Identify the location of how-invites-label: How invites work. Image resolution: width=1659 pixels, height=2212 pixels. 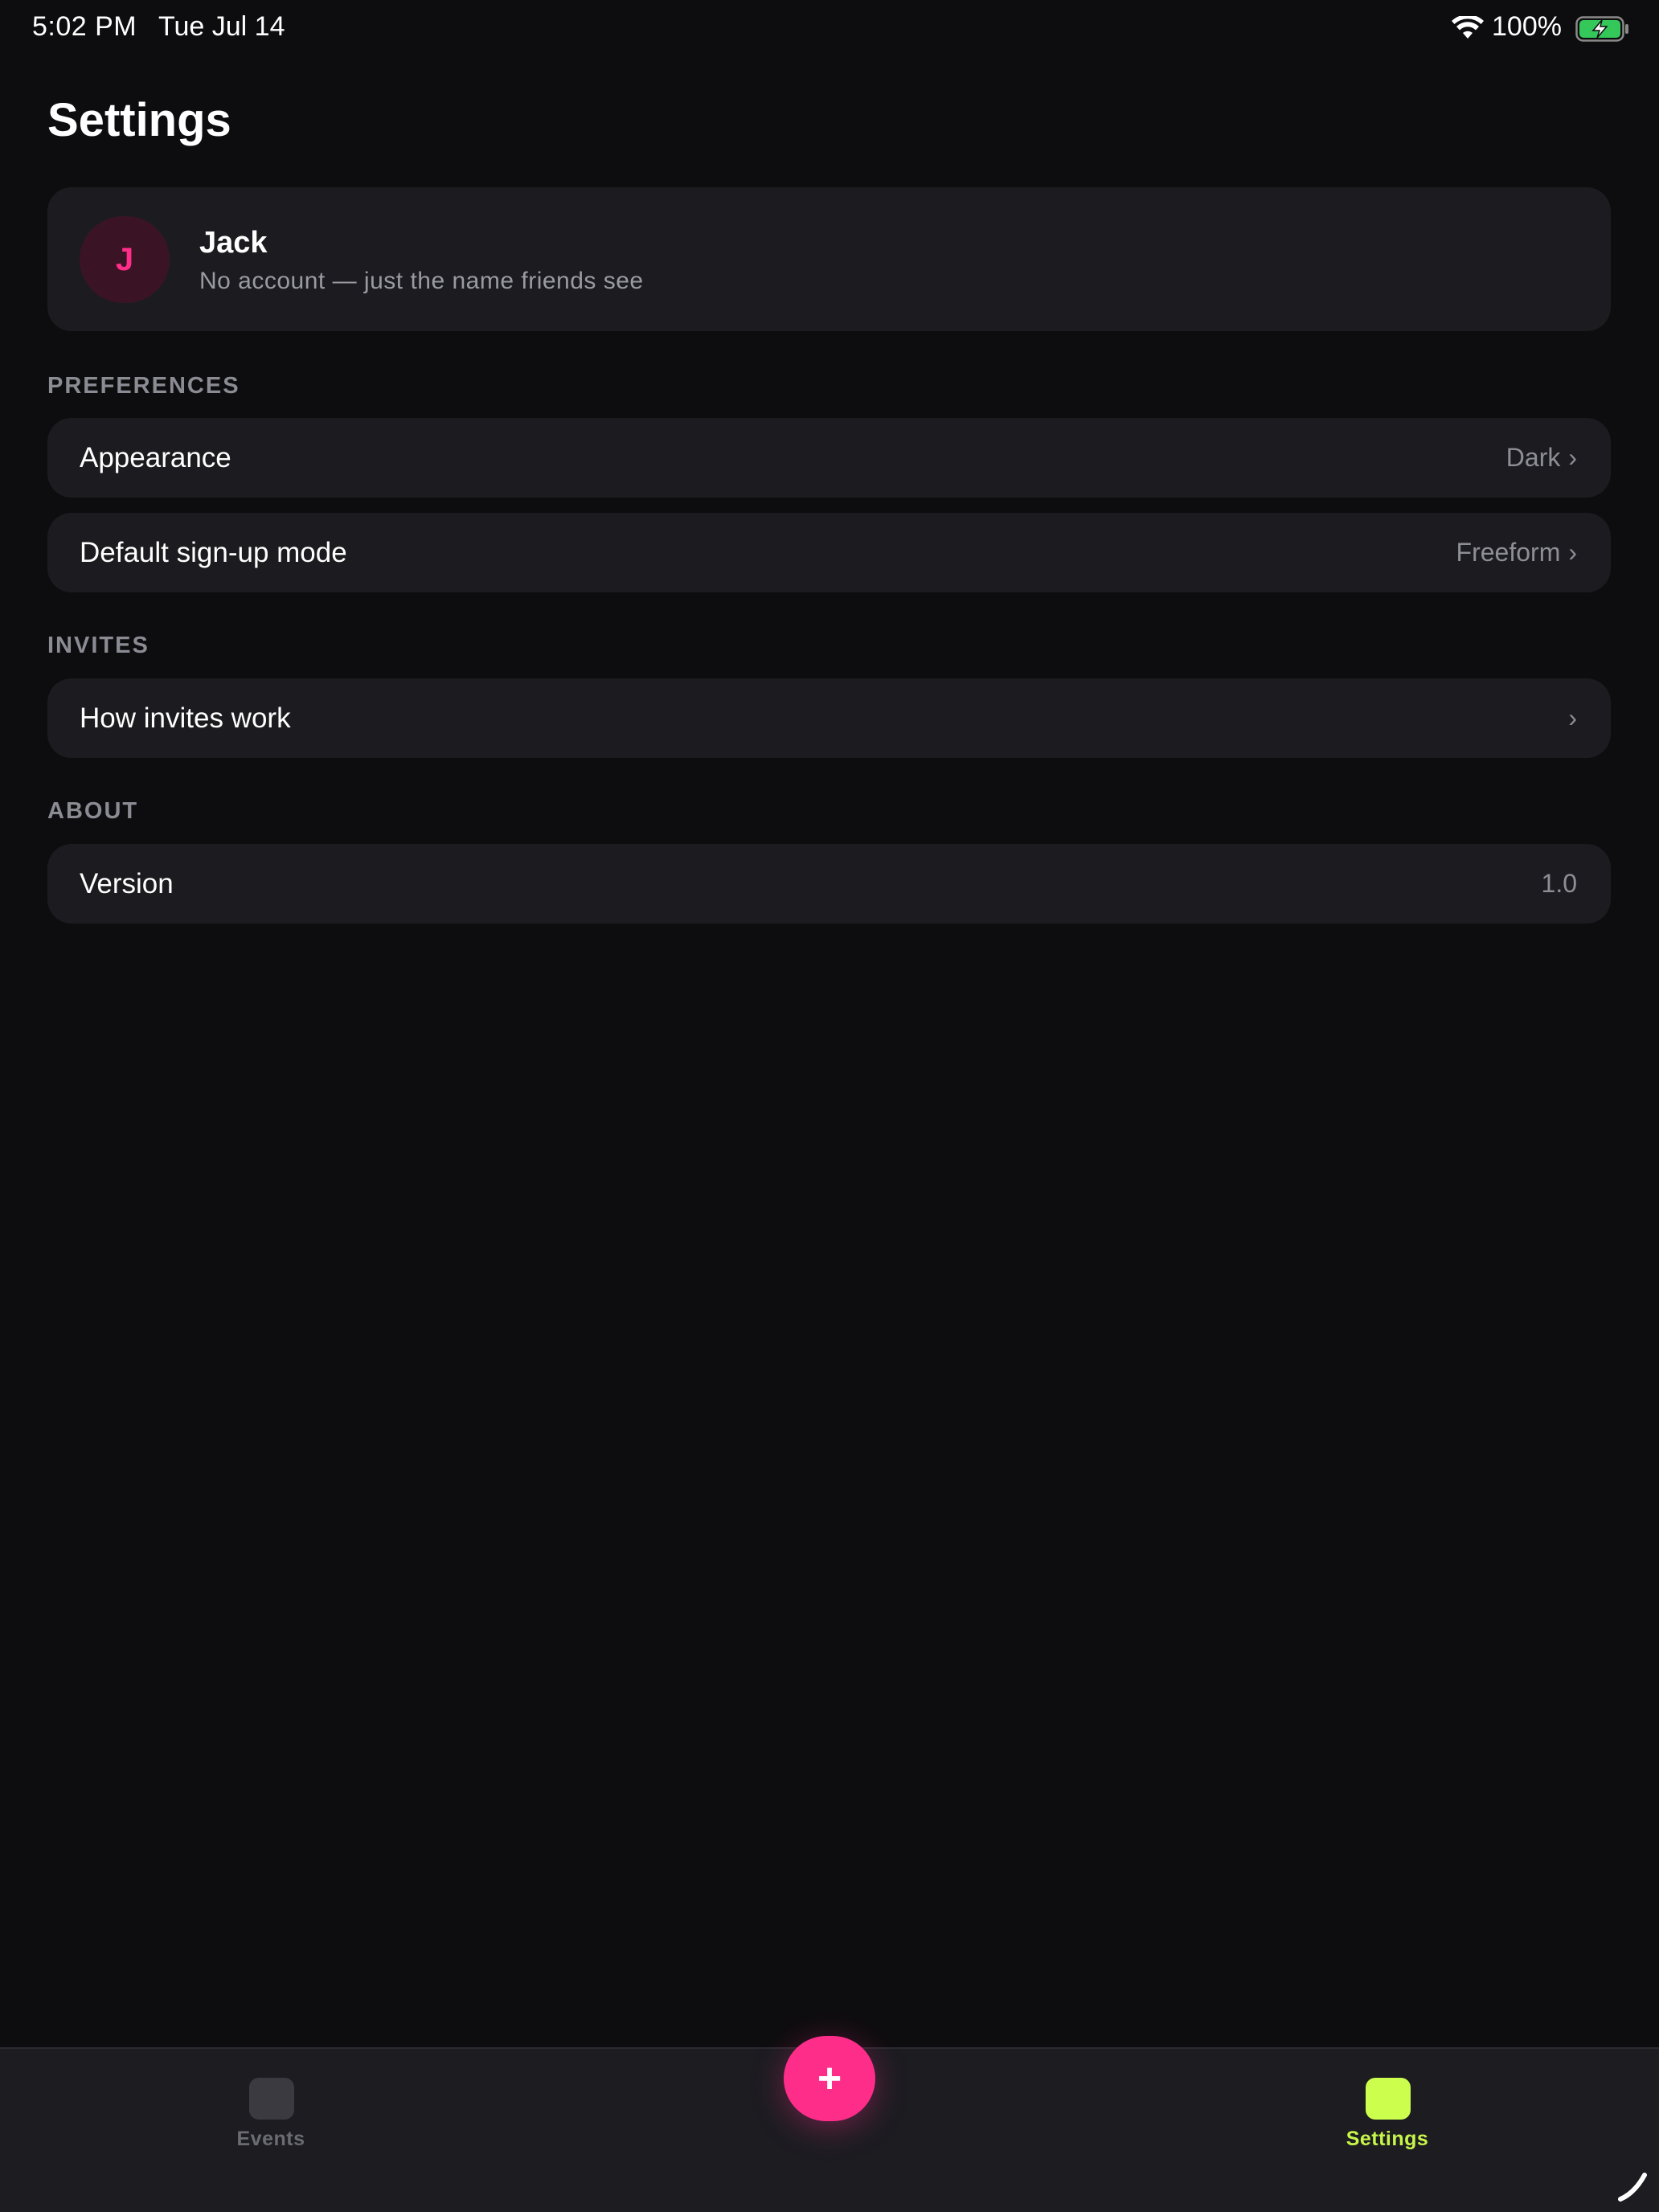
(185, 718).